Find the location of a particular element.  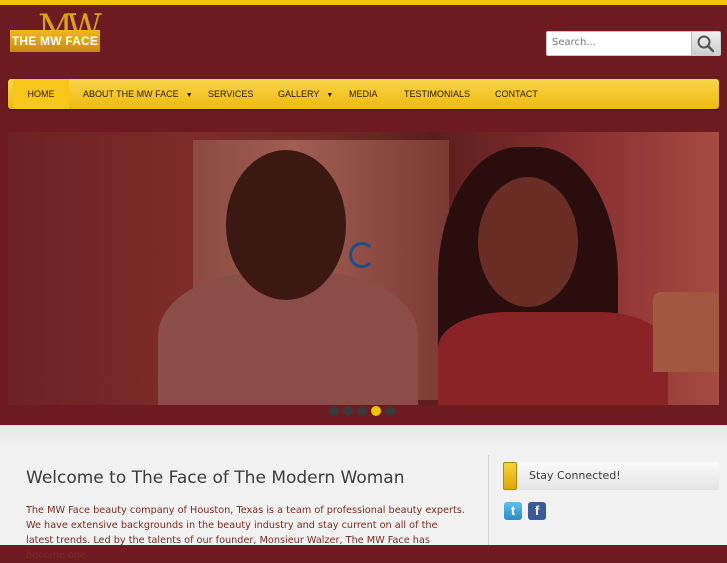

slider-pagination is located at coordinates (364, 412).